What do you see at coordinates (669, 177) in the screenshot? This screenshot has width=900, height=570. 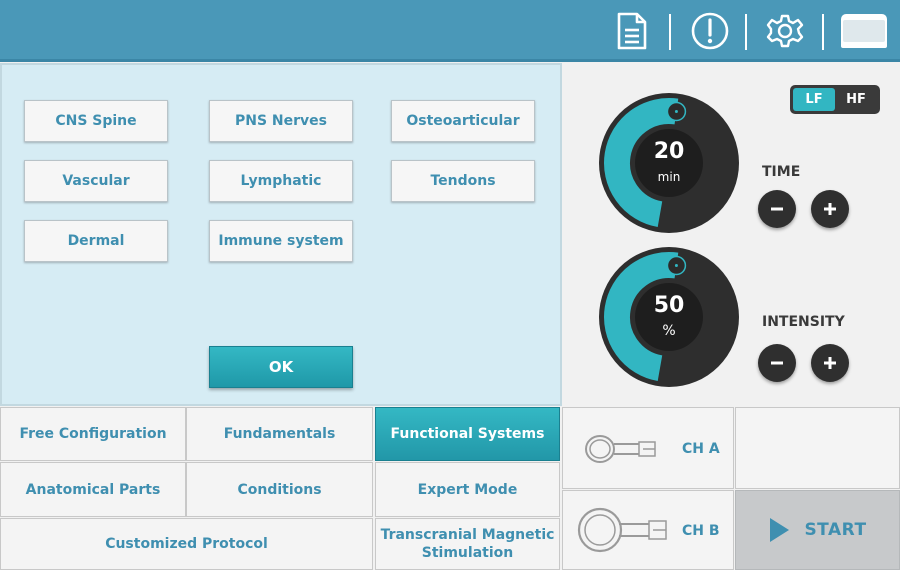 I see `time-unit: min` at bounding box center [669, 177].